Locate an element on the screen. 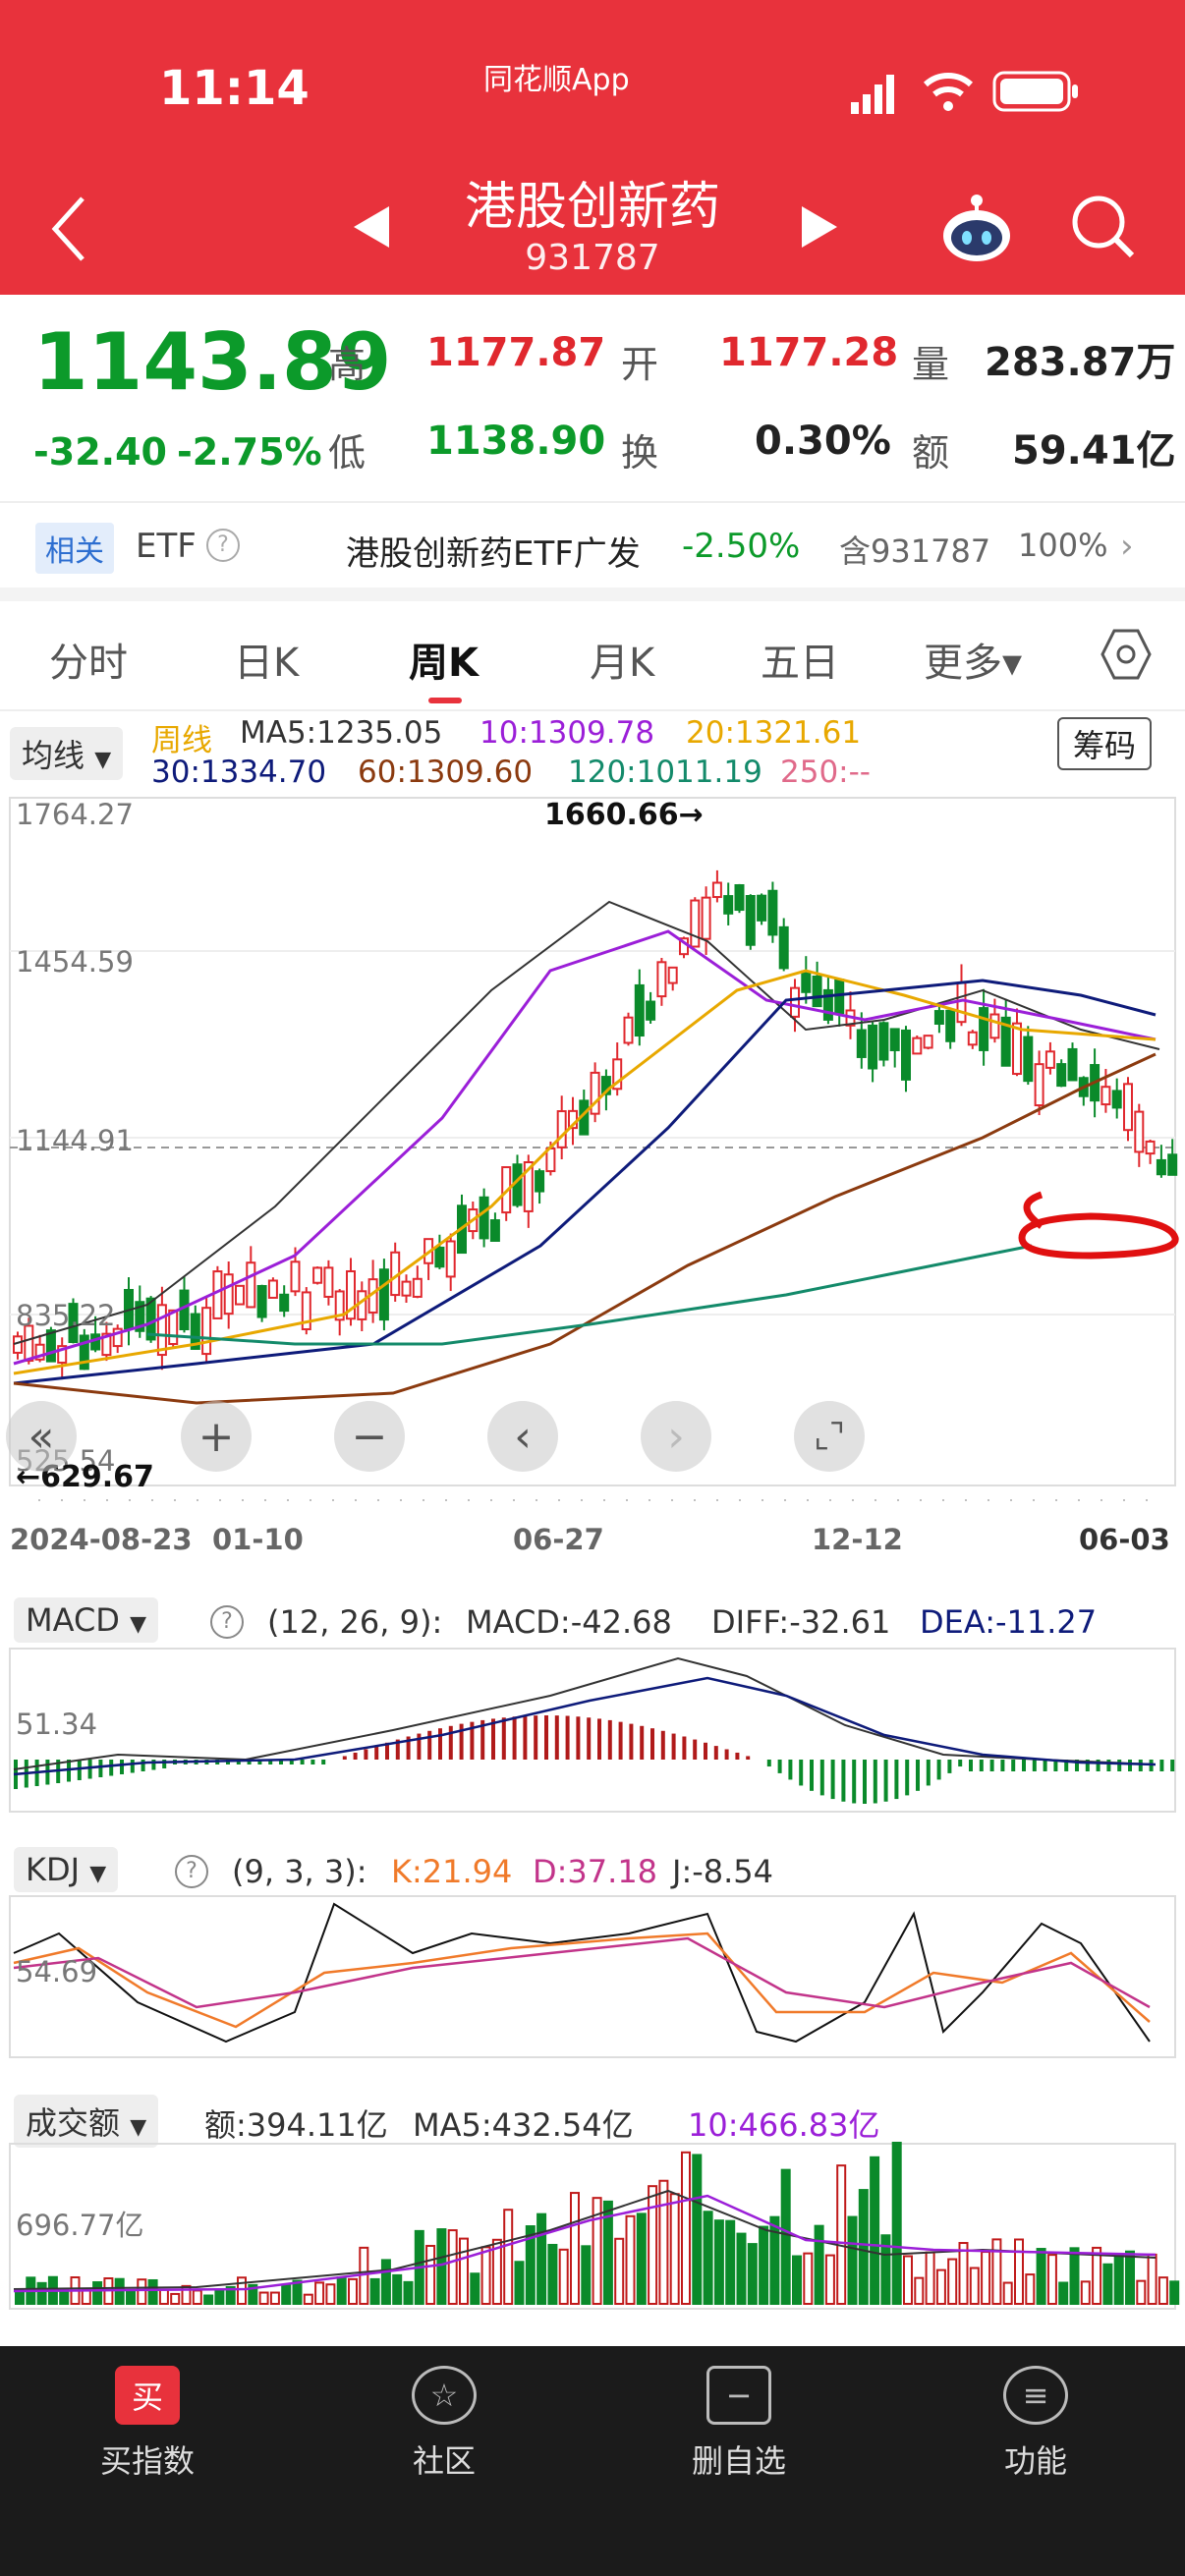 The width and height of the screenshot is (1185, 2576). tab-five-day: 五日 is located at coordinates (800, 659).